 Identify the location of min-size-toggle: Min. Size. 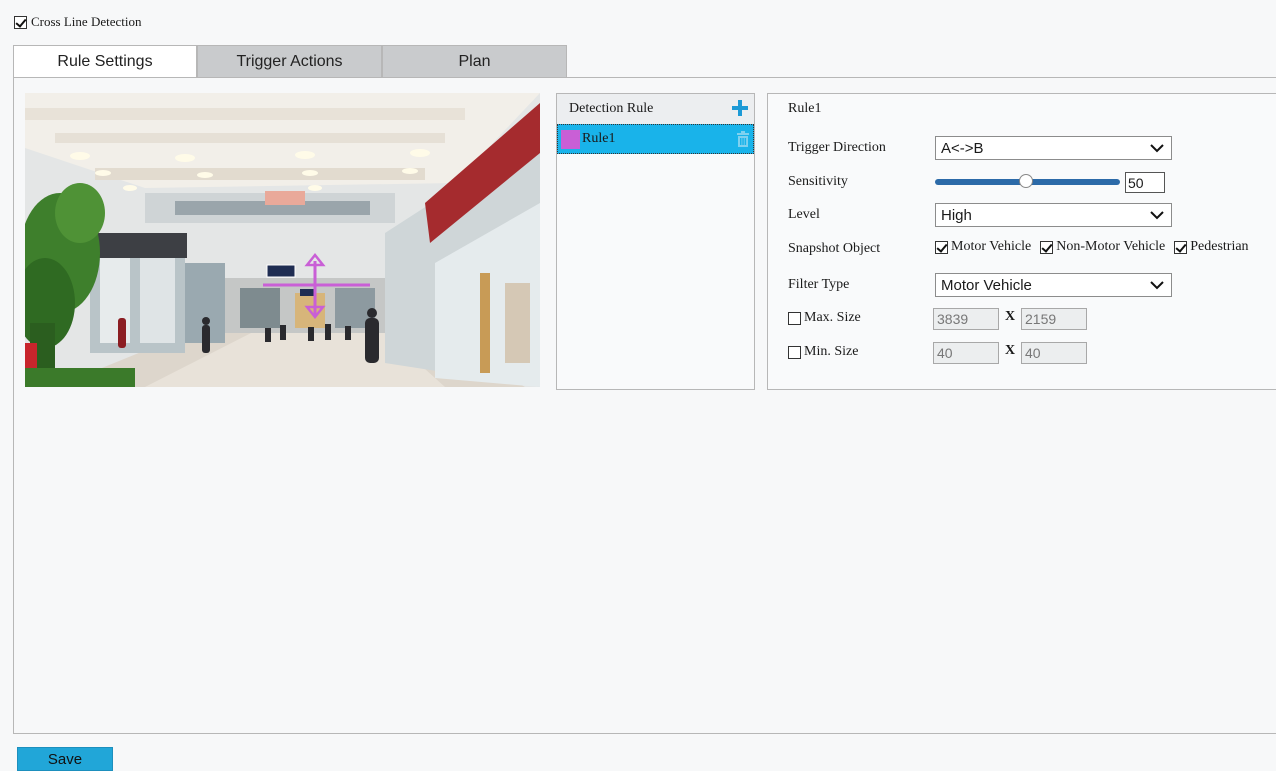
(823, 352).